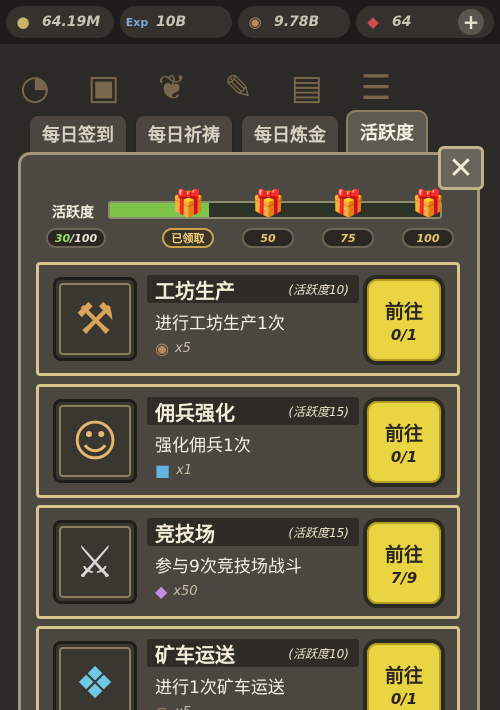 The width and height of the screenshot is (500, 710). Describe the element at coordinates (185, 591) in the screenshot. I see `reward-amount: x50` at that location.